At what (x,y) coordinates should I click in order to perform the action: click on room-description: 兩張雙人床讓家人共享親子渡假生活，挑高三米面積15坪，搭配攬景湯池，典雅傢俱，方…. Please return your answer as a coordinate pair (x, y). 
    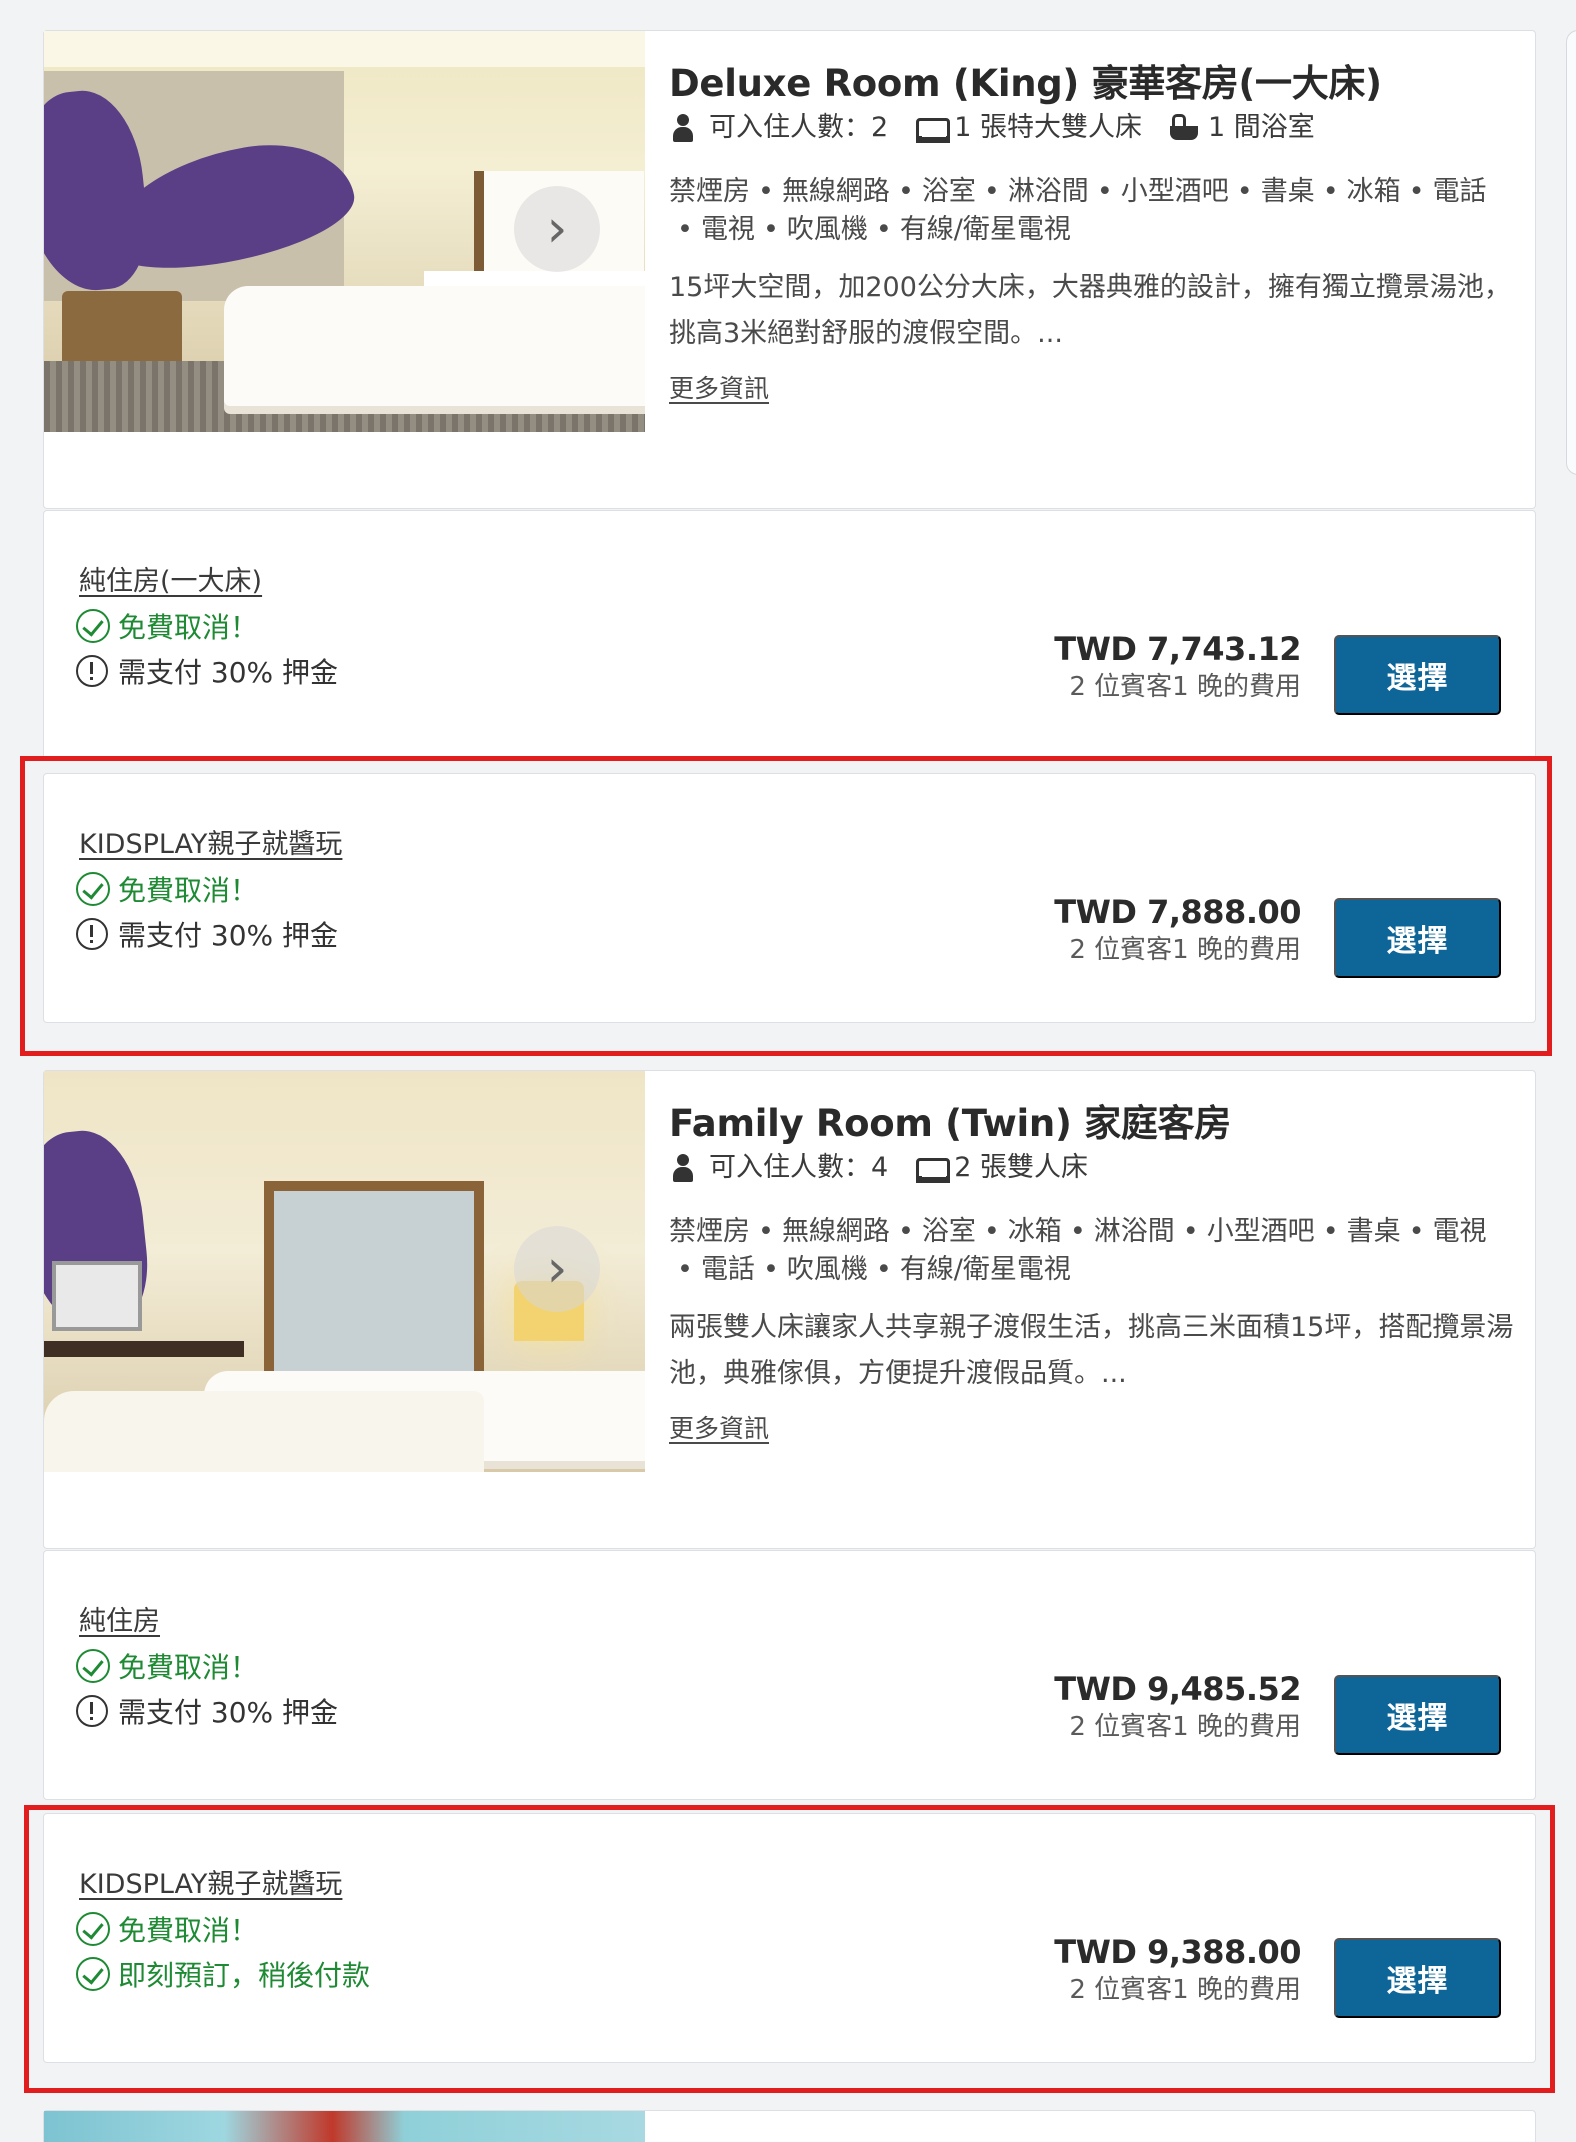
    Looking at the image, I should click on (1091, 1350).